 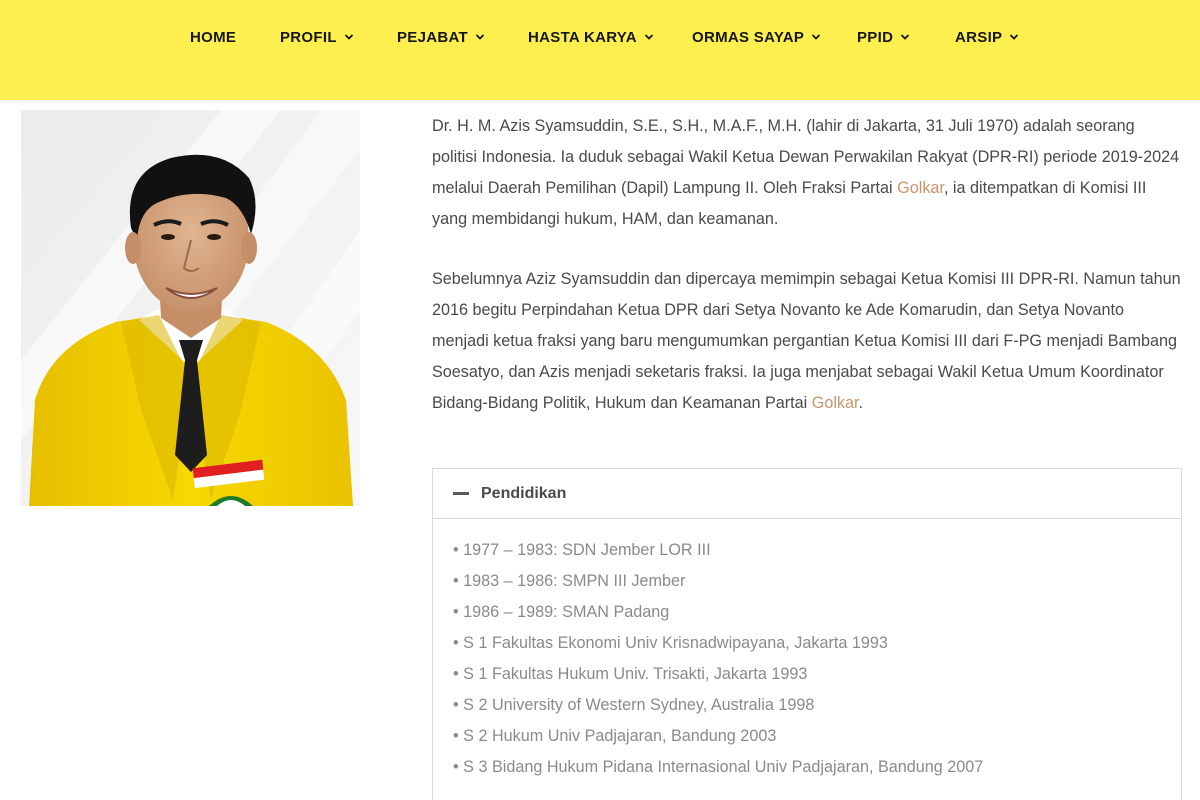 I want to click on accordion-toggle: Pendidikan, so click(x=807, y=494).